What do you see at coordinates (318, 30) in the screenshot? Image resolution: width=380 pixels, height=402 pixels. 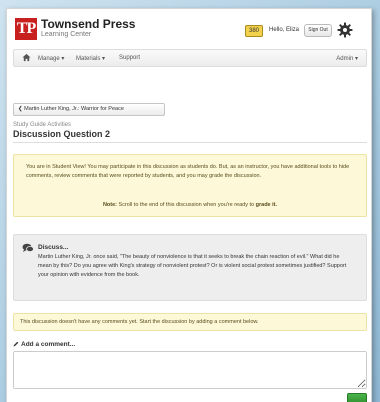 I see `sign-out-button: Sign Out` at bounding box center [318, 30].